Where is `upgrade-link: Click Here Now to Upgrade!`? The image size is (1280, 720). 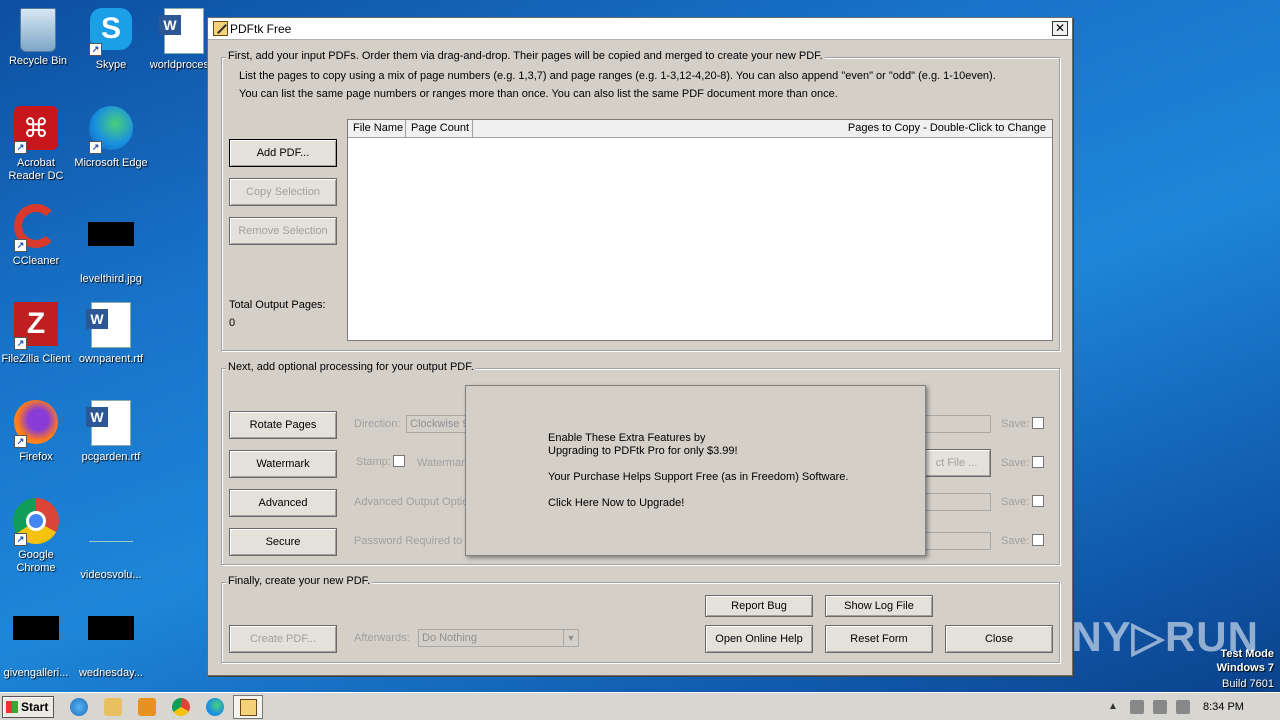 upgrade-link: Click Here Now to Upgrade! is located at coordinates (616, 503).